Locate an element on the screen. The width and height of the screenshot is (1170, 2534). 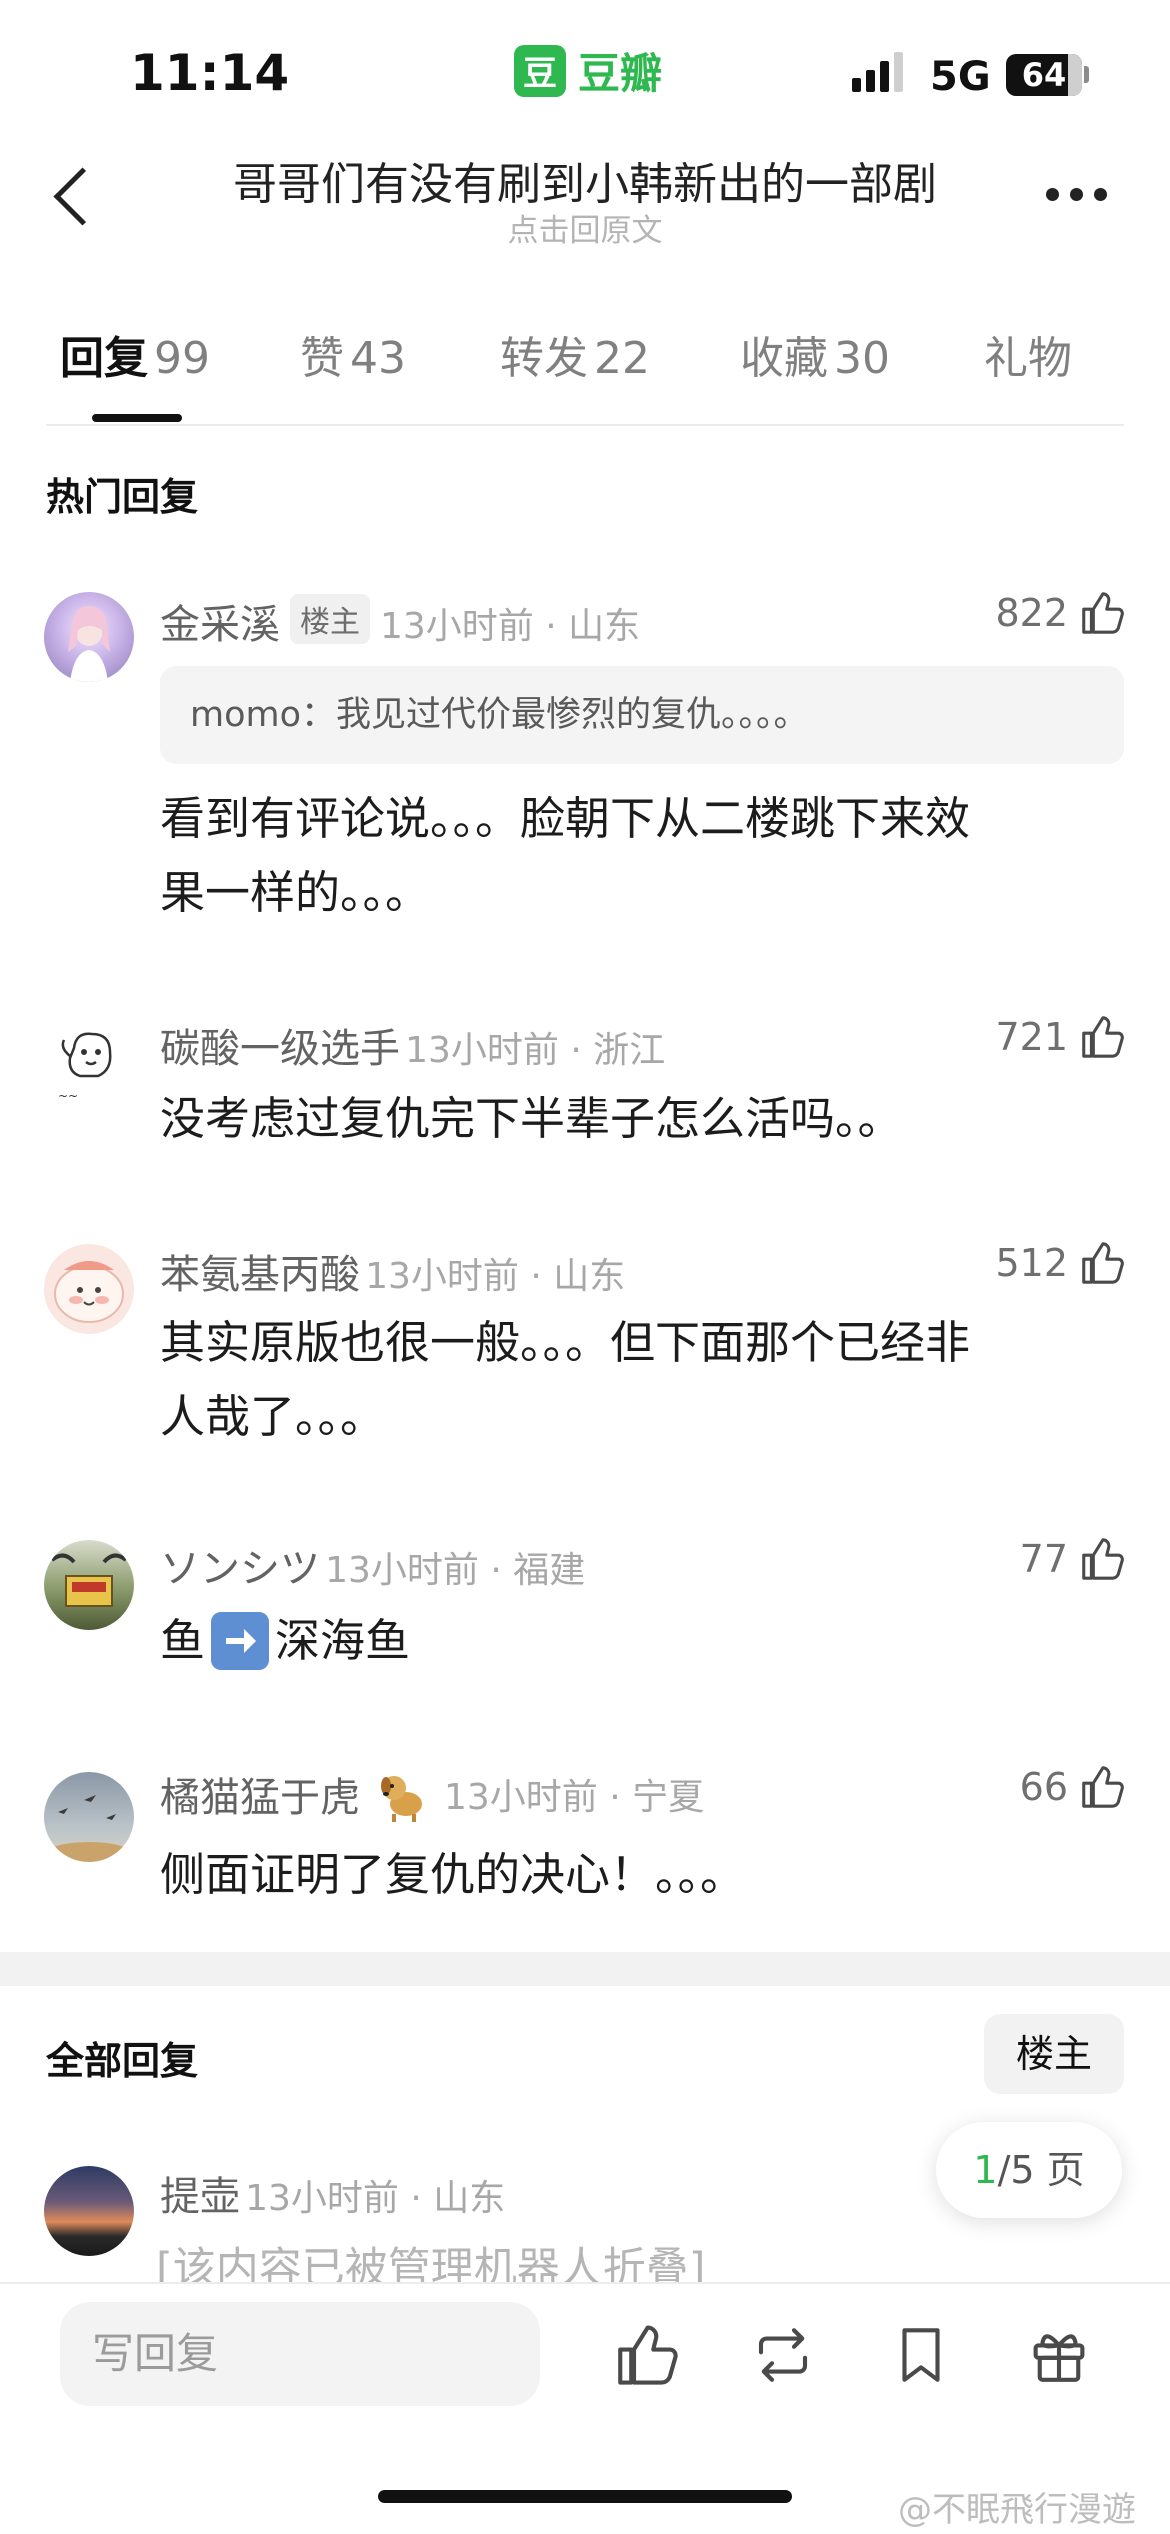
bookmark-icon is located at coordinates (921, 2355).